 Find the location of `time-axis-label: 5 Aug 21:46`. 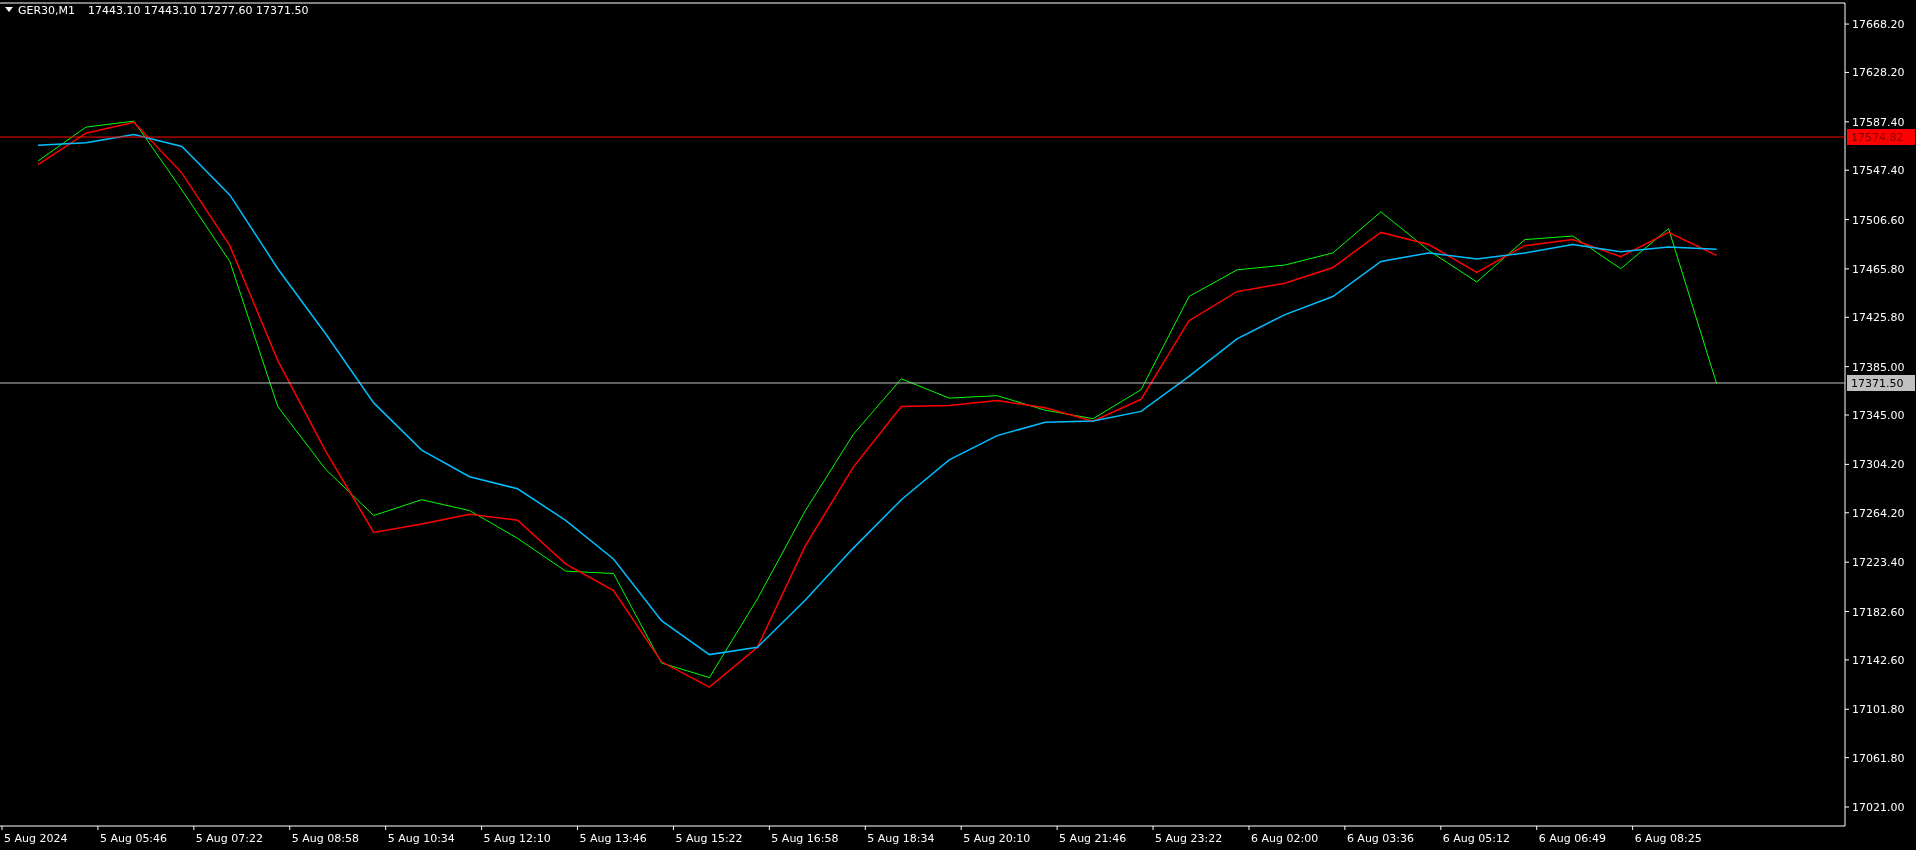

time-axis-label: 5 Aug 21:46 is located at coordinates (1093, 838).